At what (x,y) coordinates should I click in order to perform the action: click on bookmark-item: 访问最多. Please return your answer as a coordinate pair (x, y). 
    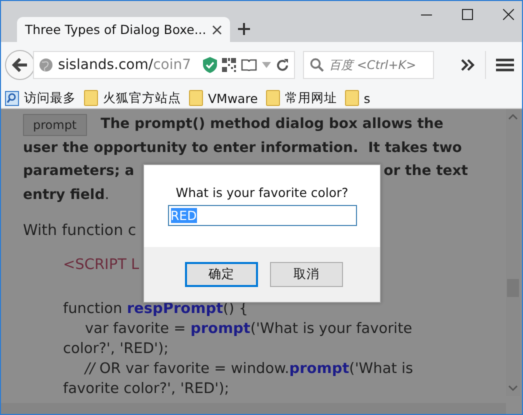
    Looking at the image, I should click on (40, 98).